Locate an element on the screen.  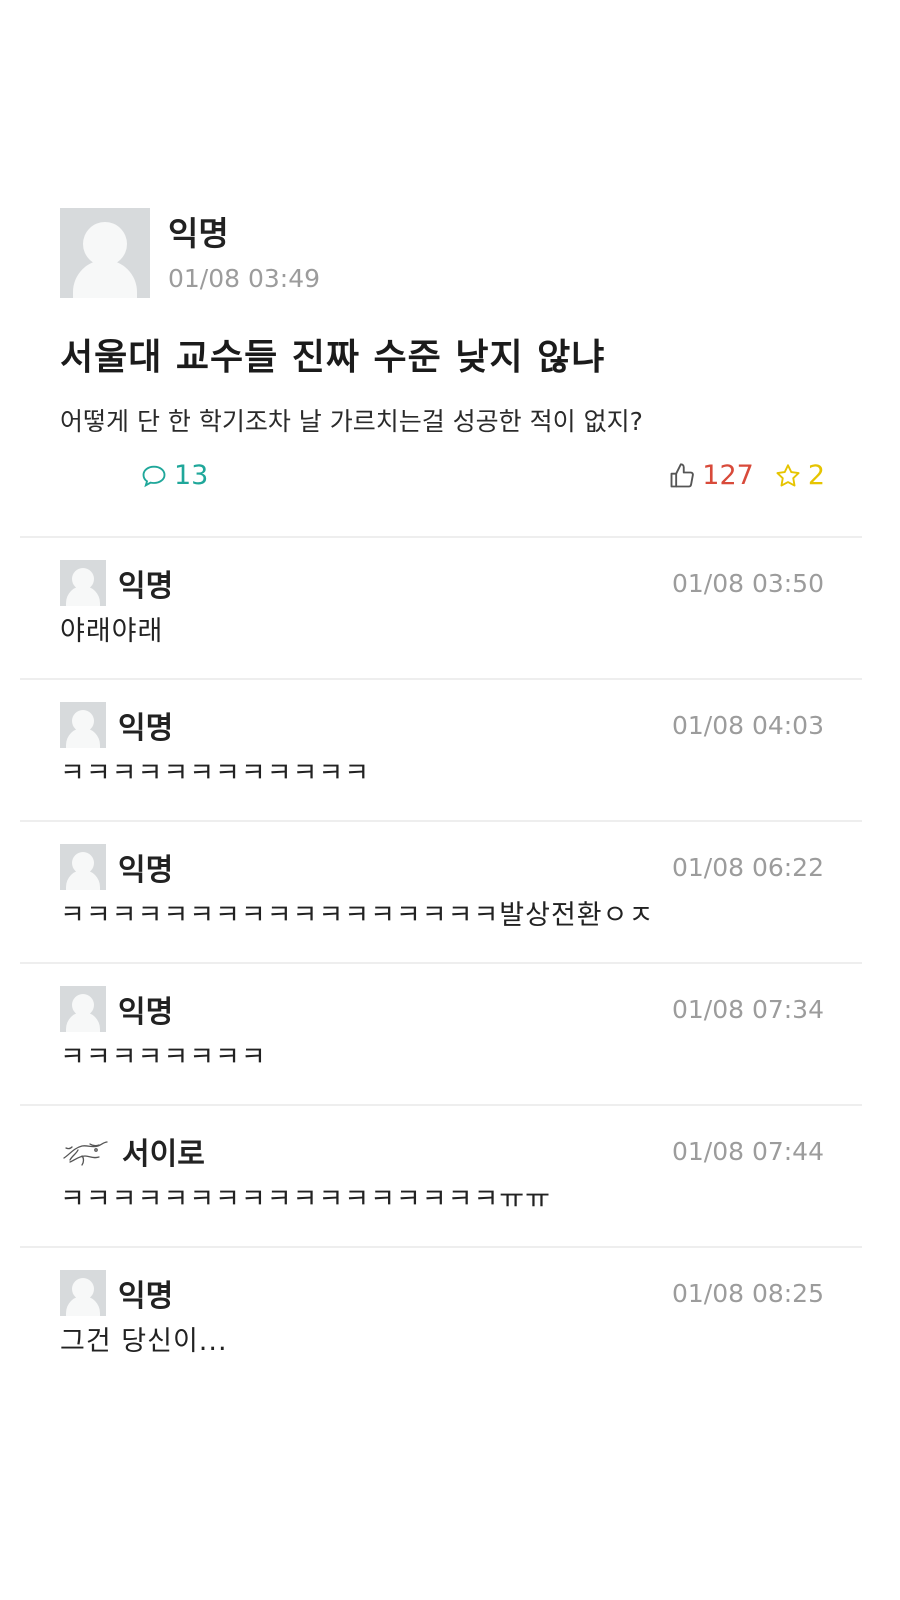
comment-timestamp: 01/08 07:44 is located at coordinates (747, 1151).